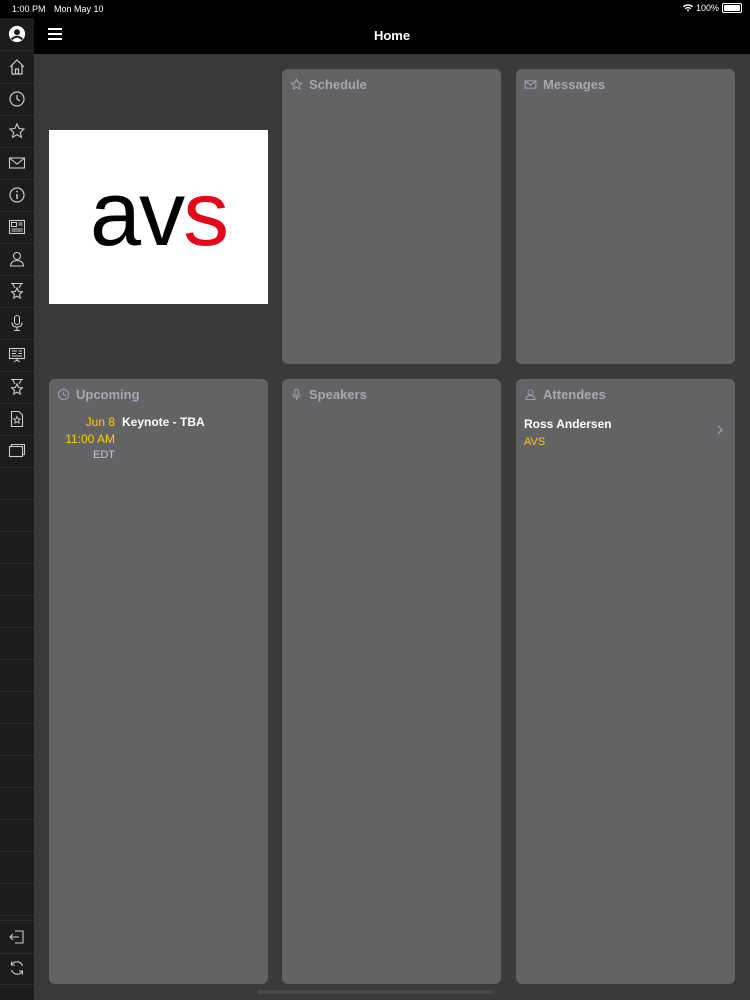 This screenshot has width=750, height=1000. What do you see at coordinates (137, 214) in the screenshot?
I see `logo-text-dark: av` at bounding box center [137, 214].